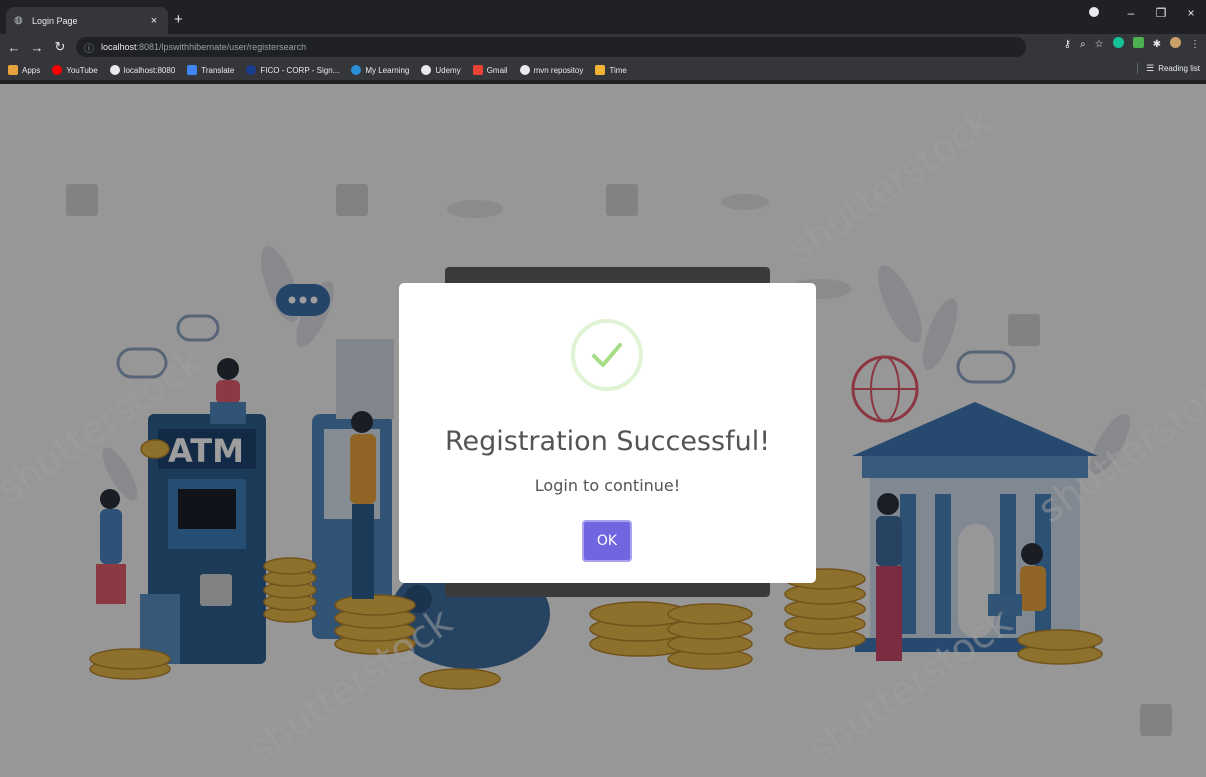  I want to click on reload-icon: ↻, so click(60, 47).